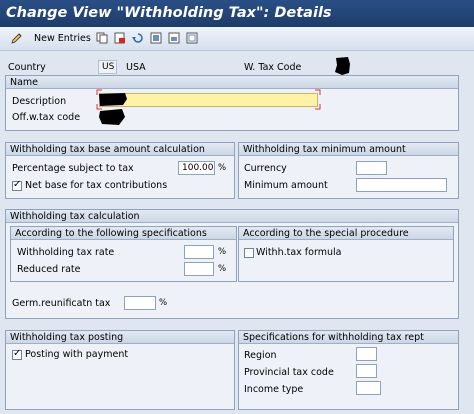 This screenshot has height=414, width=474. Describe the element at coordinates (348, 149) in the screenshot. I see `minimum-amount-group-title: Withholding tax minimum amount` at that location.